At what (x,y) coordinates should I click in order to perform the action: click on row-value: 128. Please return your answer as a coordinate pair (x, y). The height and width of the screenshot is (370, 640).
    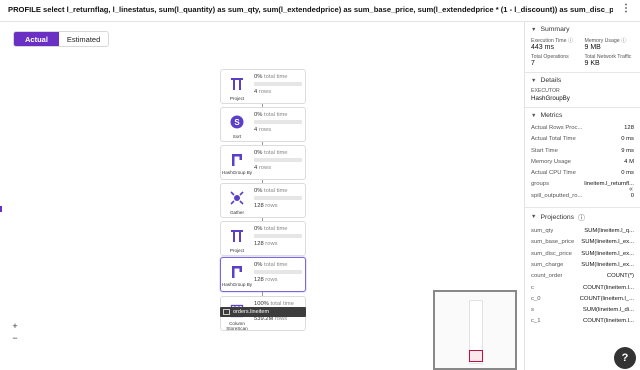
    Looking at the image, I should click on (629, 128).